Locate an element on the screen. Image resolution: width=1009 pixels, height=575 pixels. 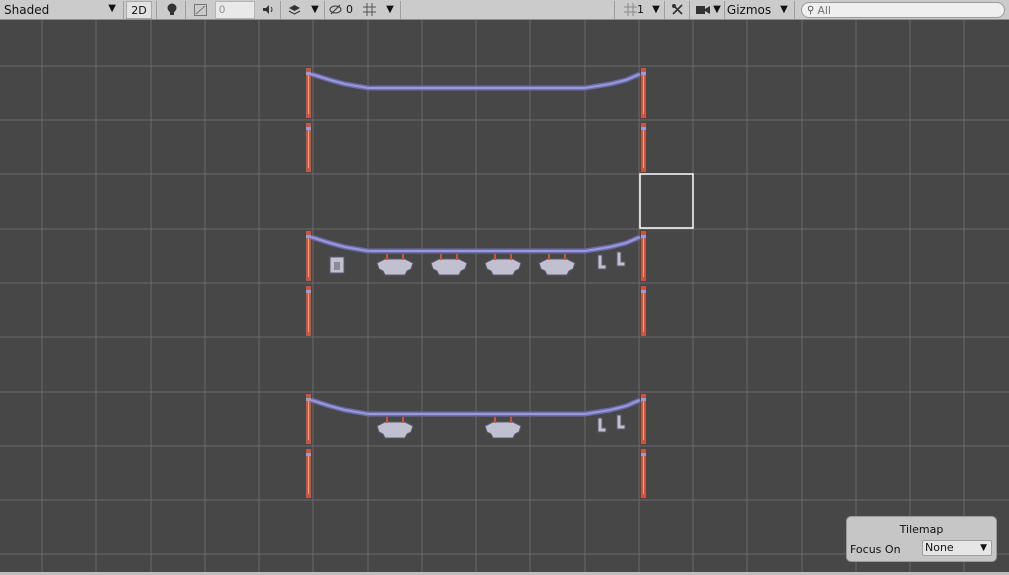
image-icon is located at coordinates (200, 9).